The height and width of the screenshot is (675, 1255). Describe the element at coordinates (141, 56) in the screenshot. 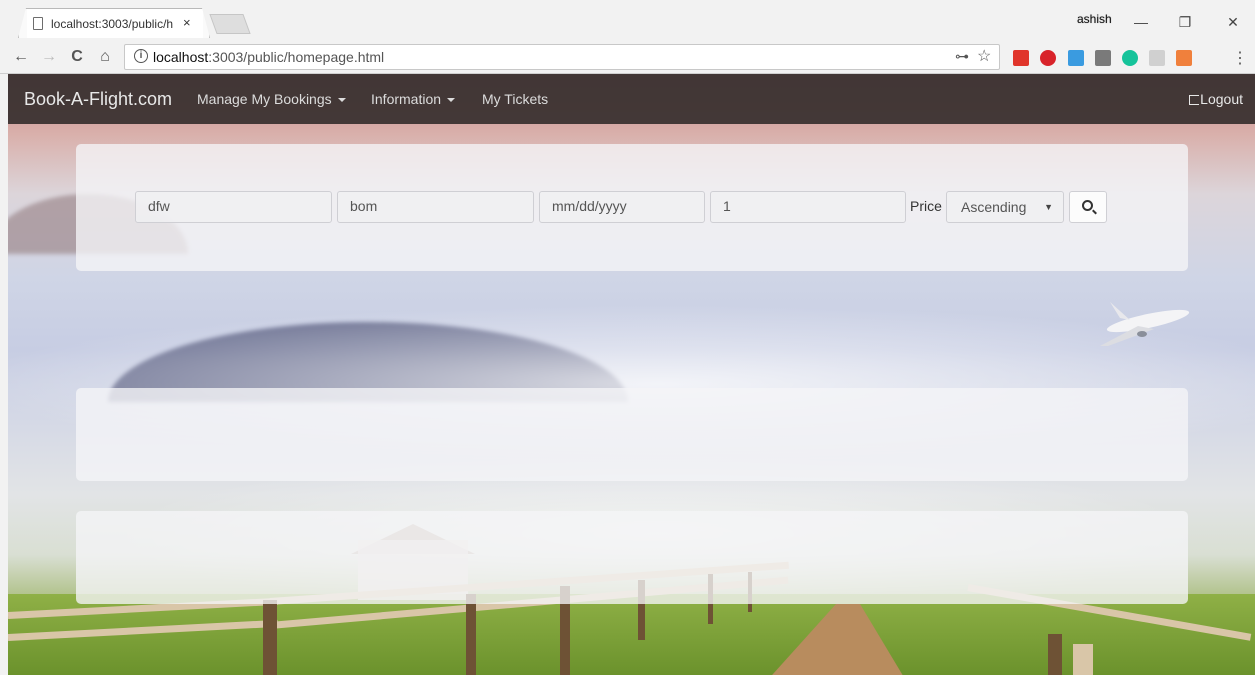

I see `site-info-icon: i` at that location.